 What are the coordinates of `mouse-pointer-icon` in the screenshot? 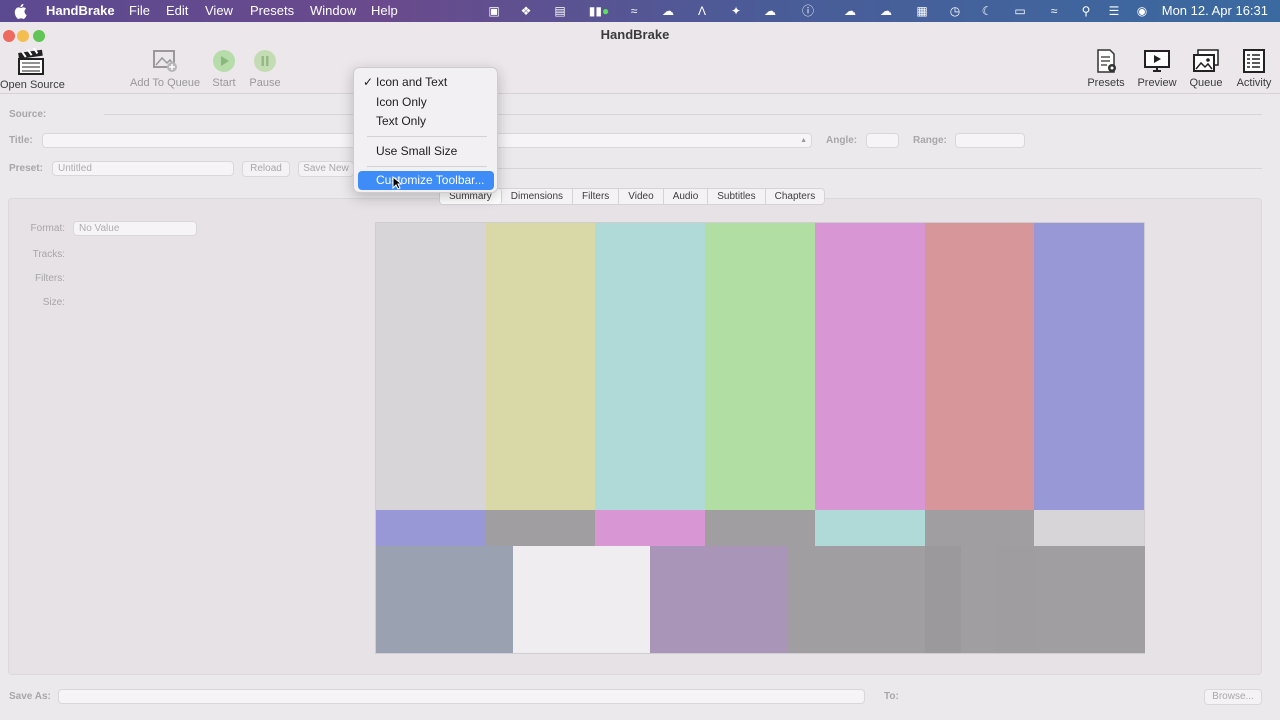 It's located at (397, 183).